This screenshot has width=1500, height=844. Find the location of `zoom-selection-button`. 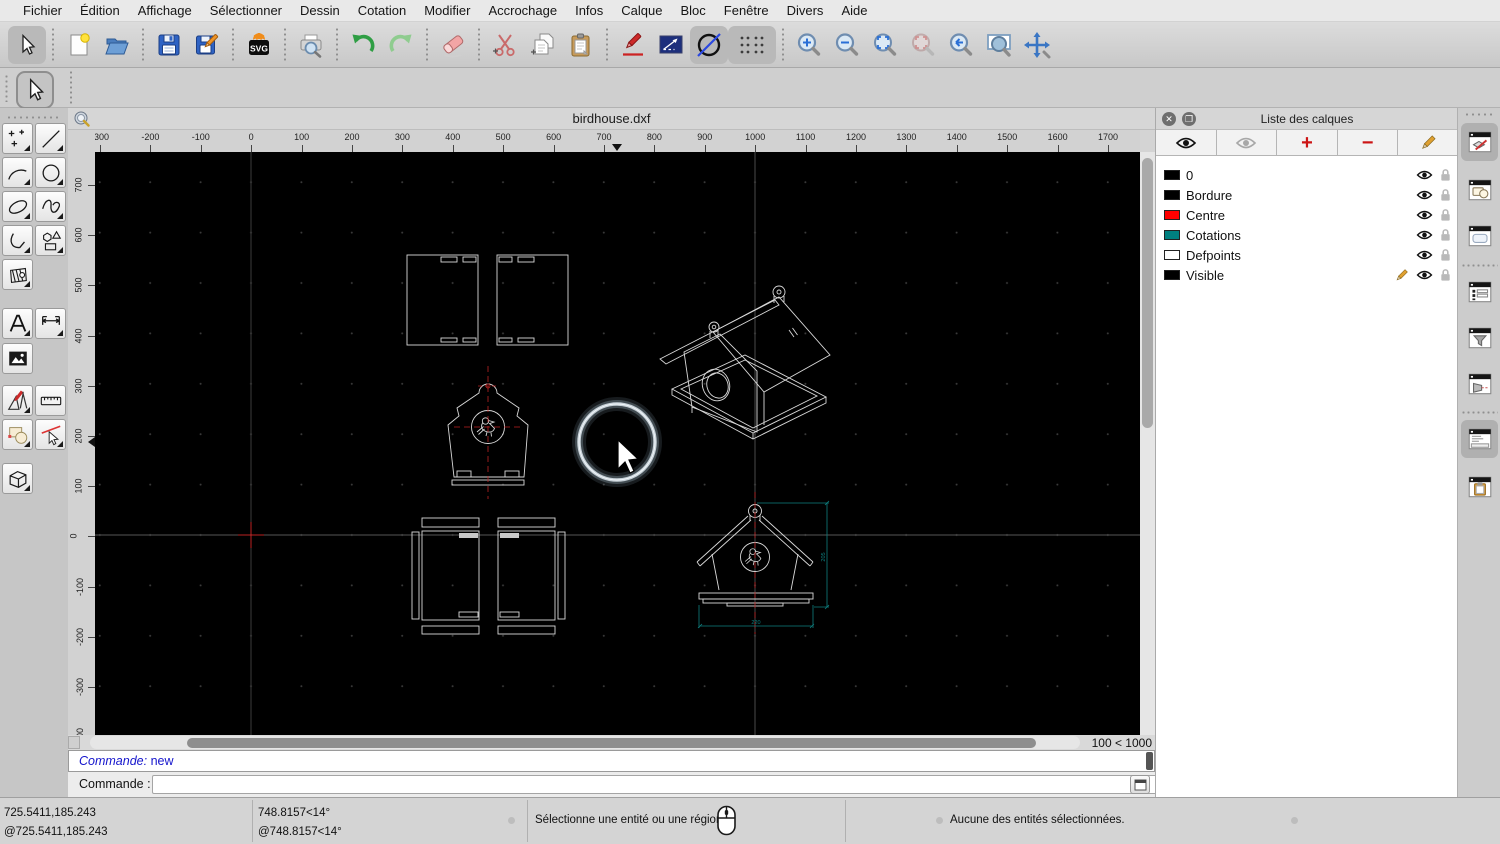

zoom-selection-button is located at coordinates (923, 45).